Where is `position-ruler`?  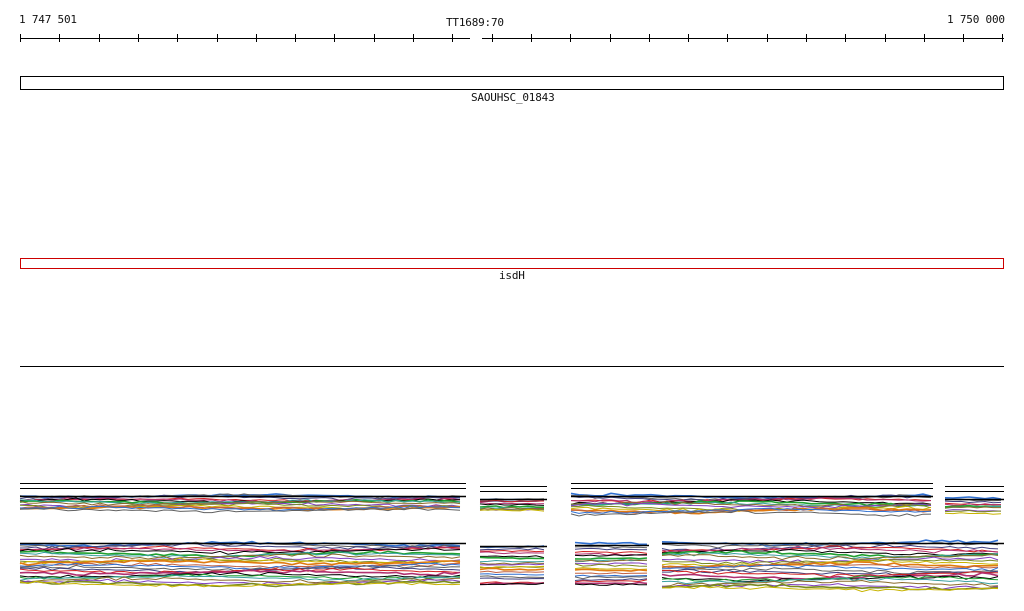
position-ruler is located at coordinates (512, 38).